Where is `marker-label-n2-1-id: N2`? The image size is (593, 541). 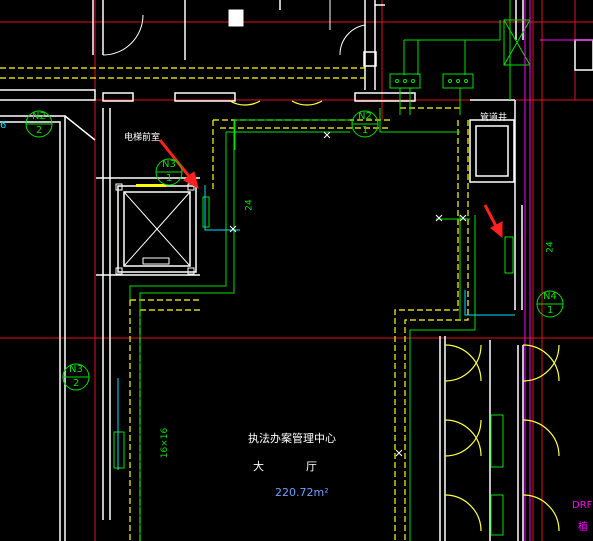 marker-label-n2-1-id: N2 is located at coordinates (365, 116).